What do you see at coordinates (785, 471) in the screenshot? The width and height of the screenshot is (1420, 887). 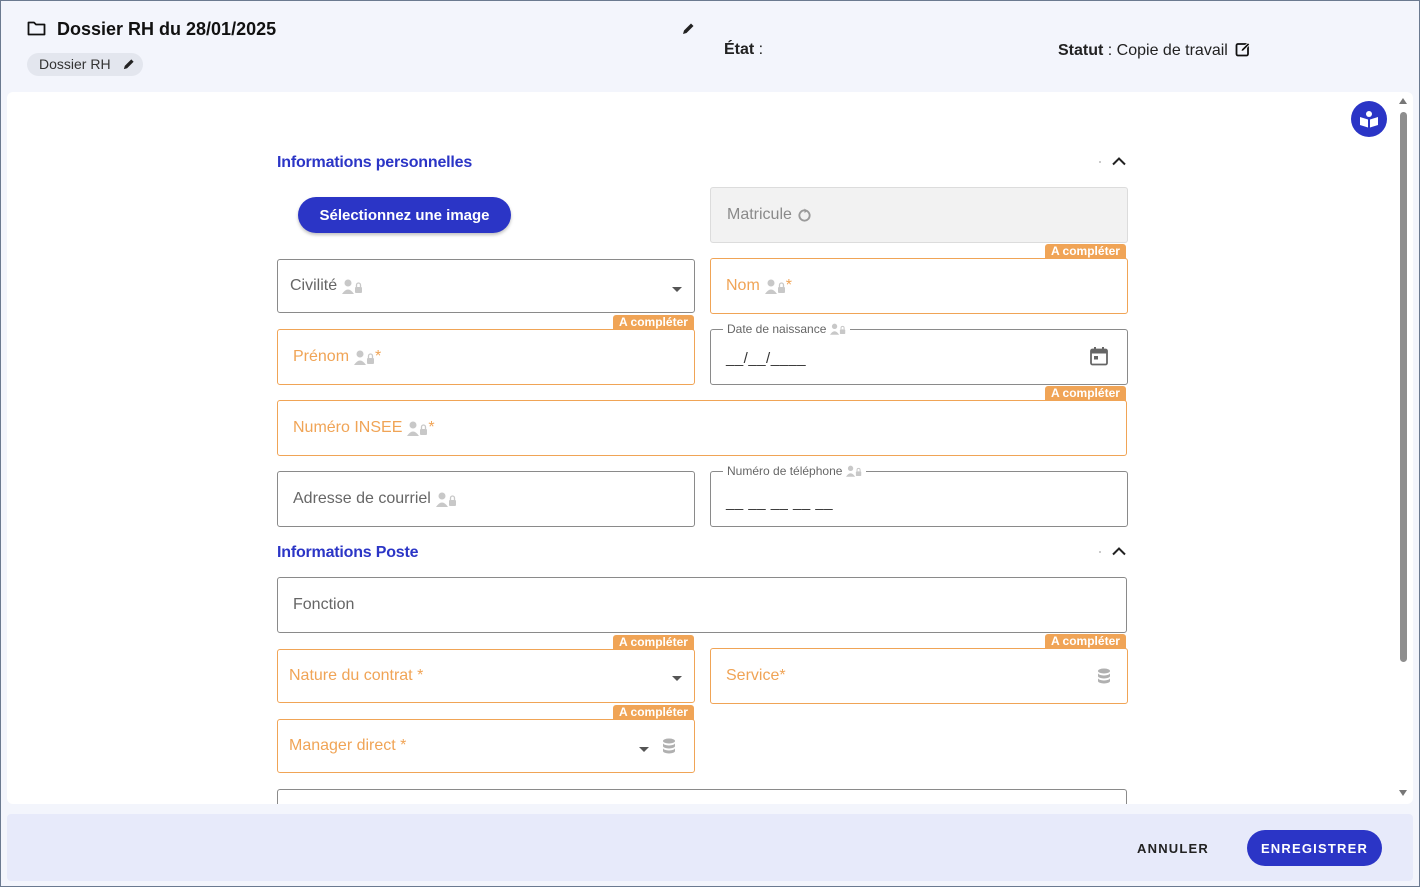 I see `telephone-label: Numéro de téléphone` at bounding box center [785, 471].